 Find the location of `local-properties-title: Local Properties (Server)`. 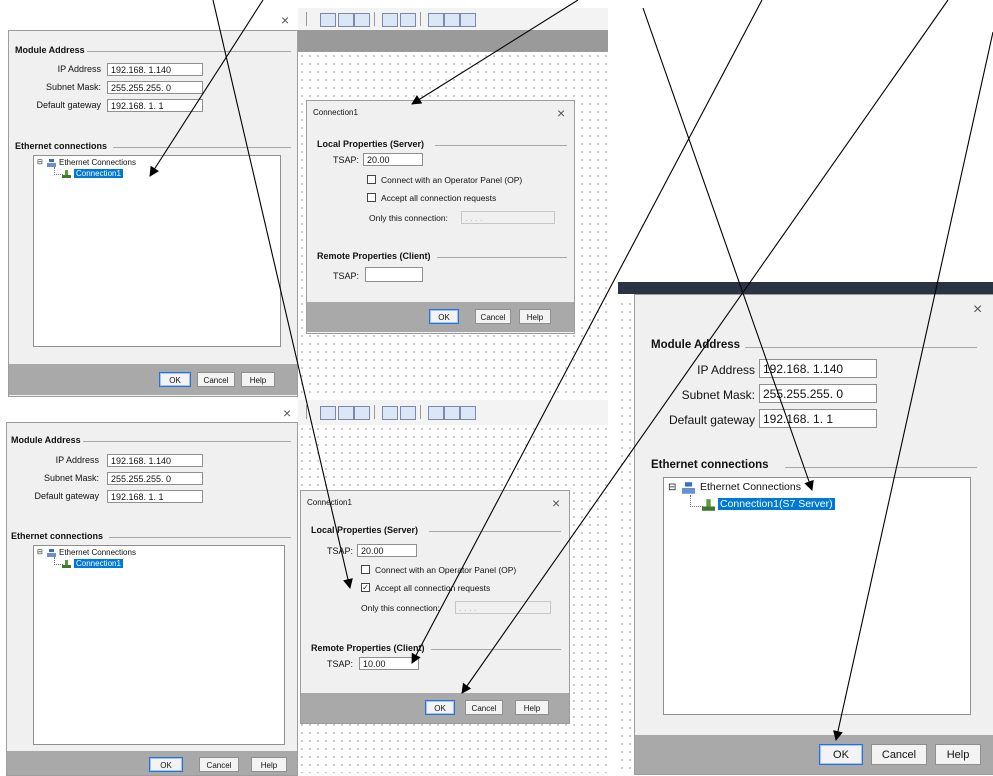

local-properties-title: Local Properties (Server) is located at coordinates (365, 530).